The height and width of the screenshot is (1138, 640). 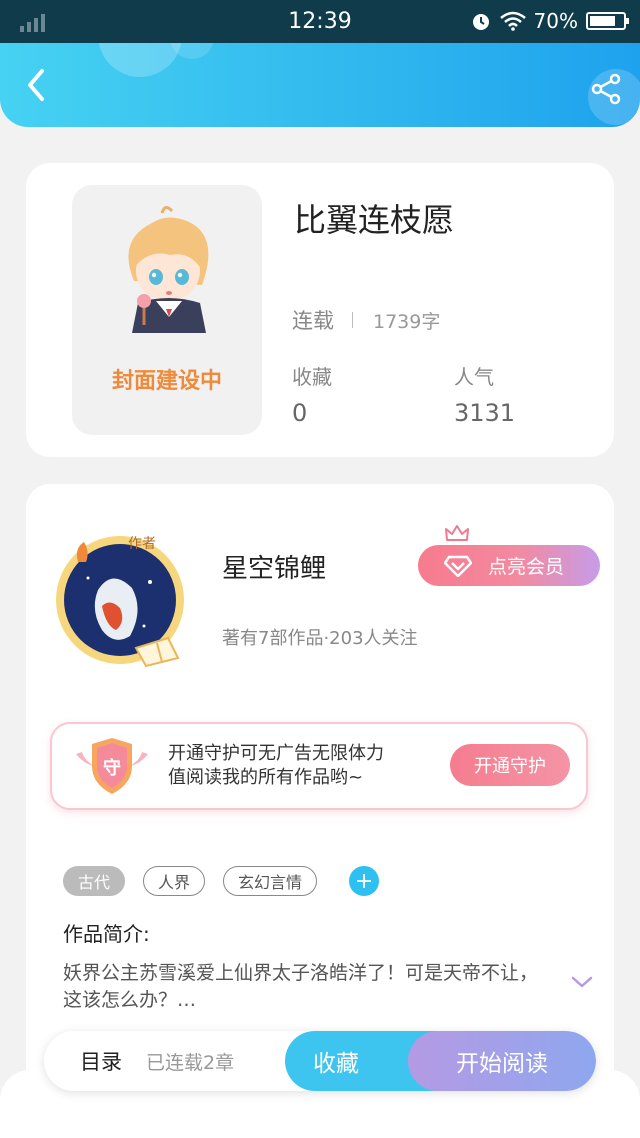 I want to click on book-status-row: 连载 1739字, so click(x=366, y=320).